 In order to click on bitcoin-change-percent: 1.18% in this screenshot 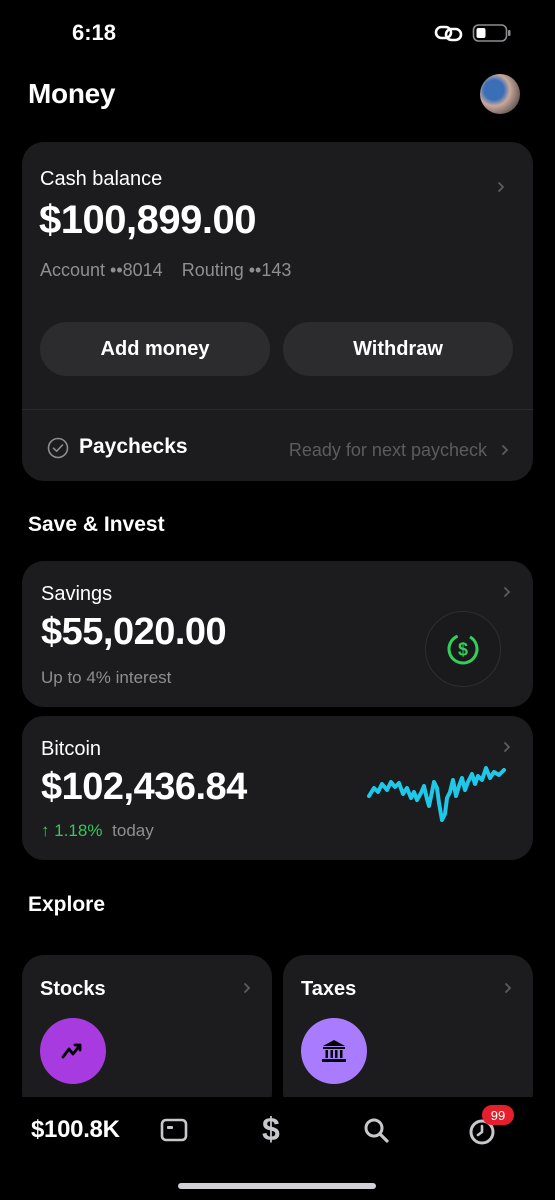, I will do `click(78, 830)`.